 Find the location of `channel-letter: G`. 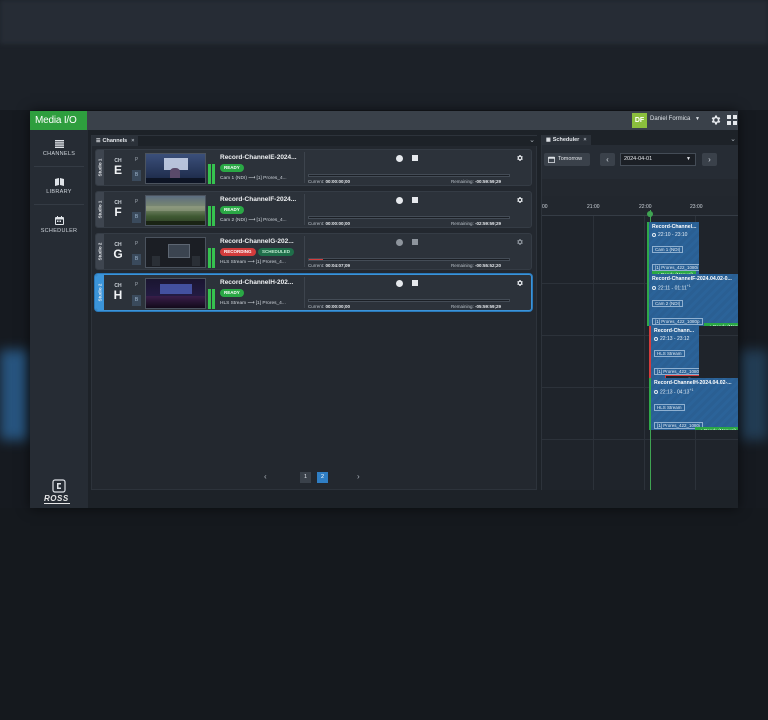

channel-letter: G is located at coordinates (118, 254).